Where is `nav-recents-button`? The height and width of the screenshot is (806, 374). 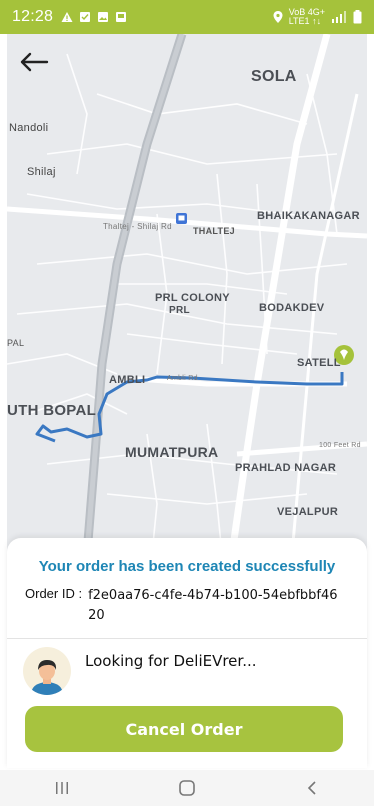
nav-recents-button is located at coordinates (62, 788).